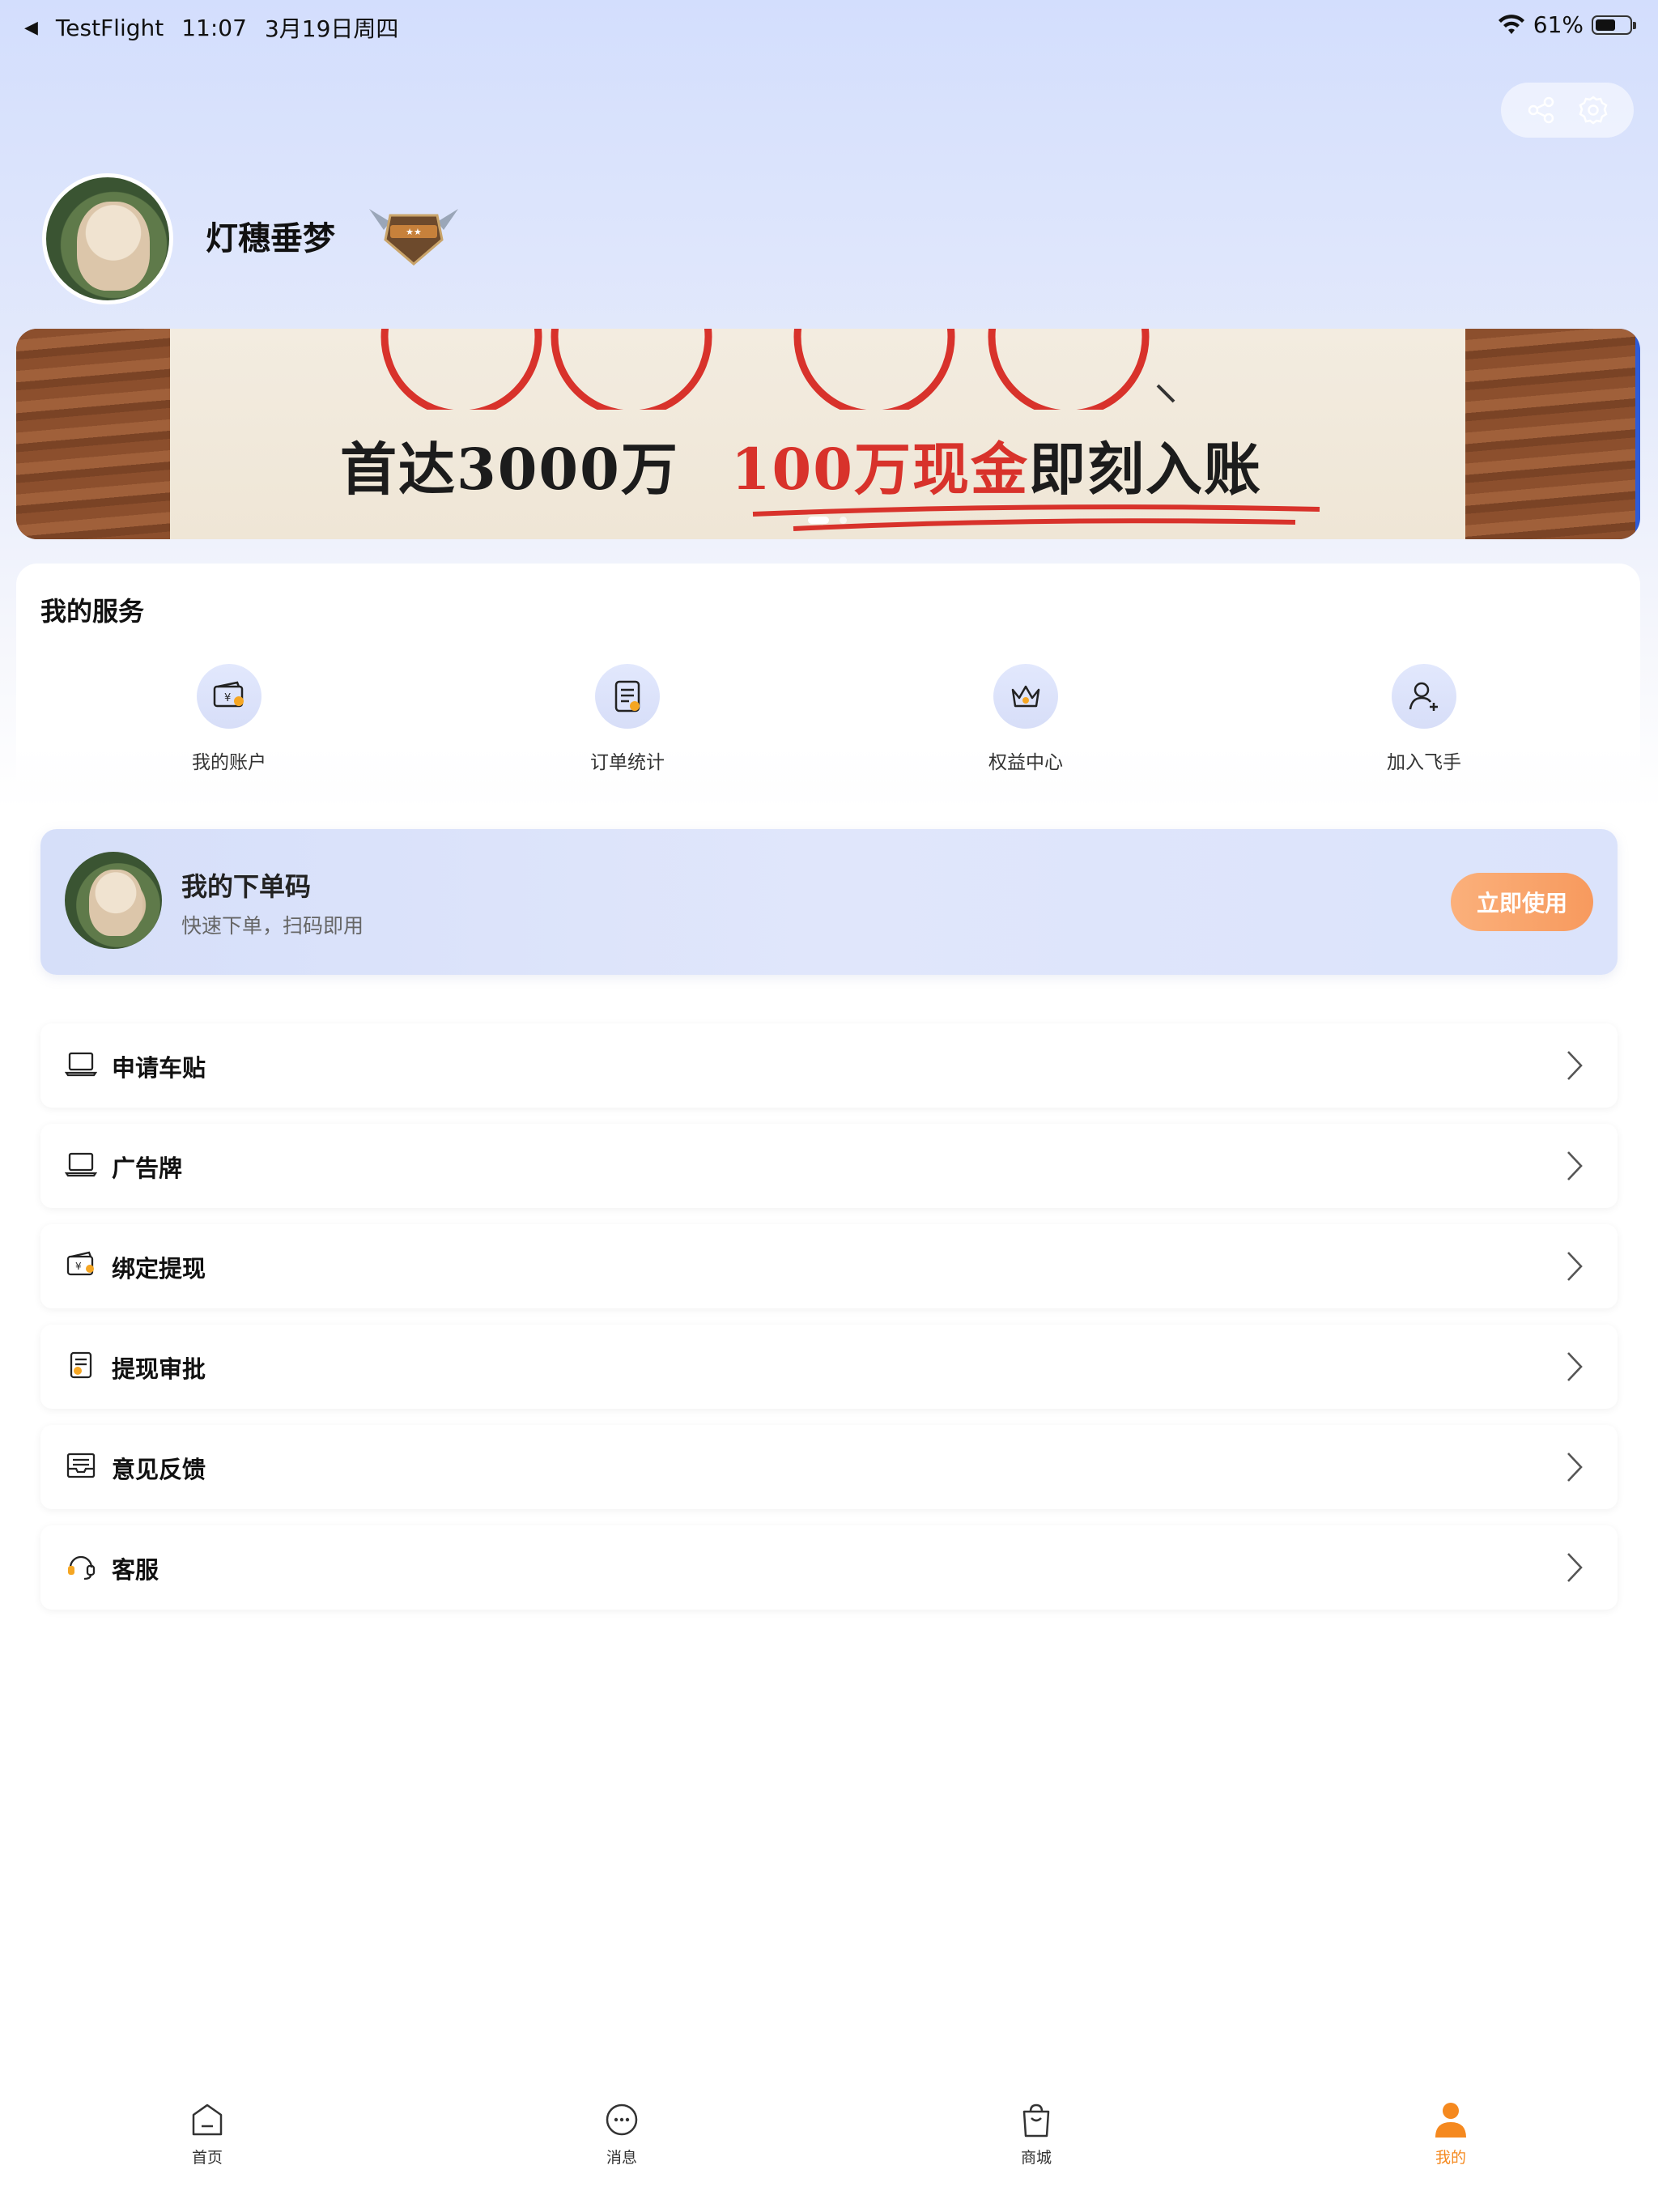 The height and width of the screenshot is (2212, 1658). I want to click on inbox-icon, so click(81, 1465).